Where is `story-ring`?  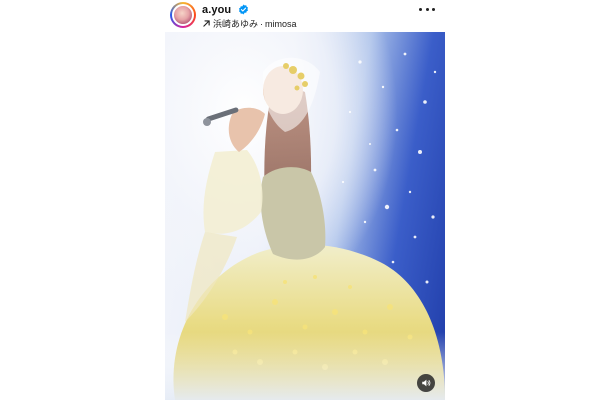
story-ring is located at coordinates (183, 15).